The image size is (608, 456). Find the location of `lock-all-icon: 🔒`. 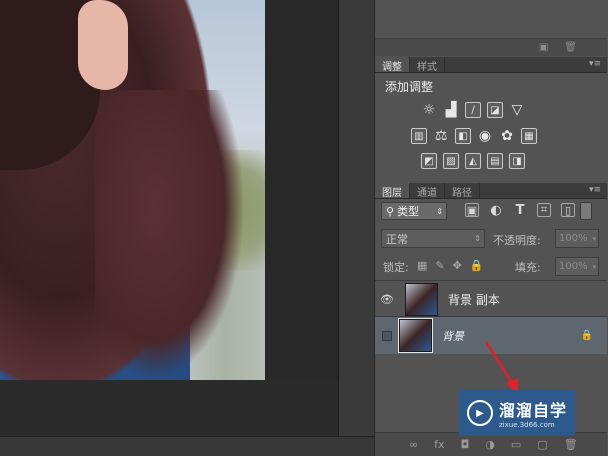

lock-all-icon: 🔒 is located at coordinates (477, 265).